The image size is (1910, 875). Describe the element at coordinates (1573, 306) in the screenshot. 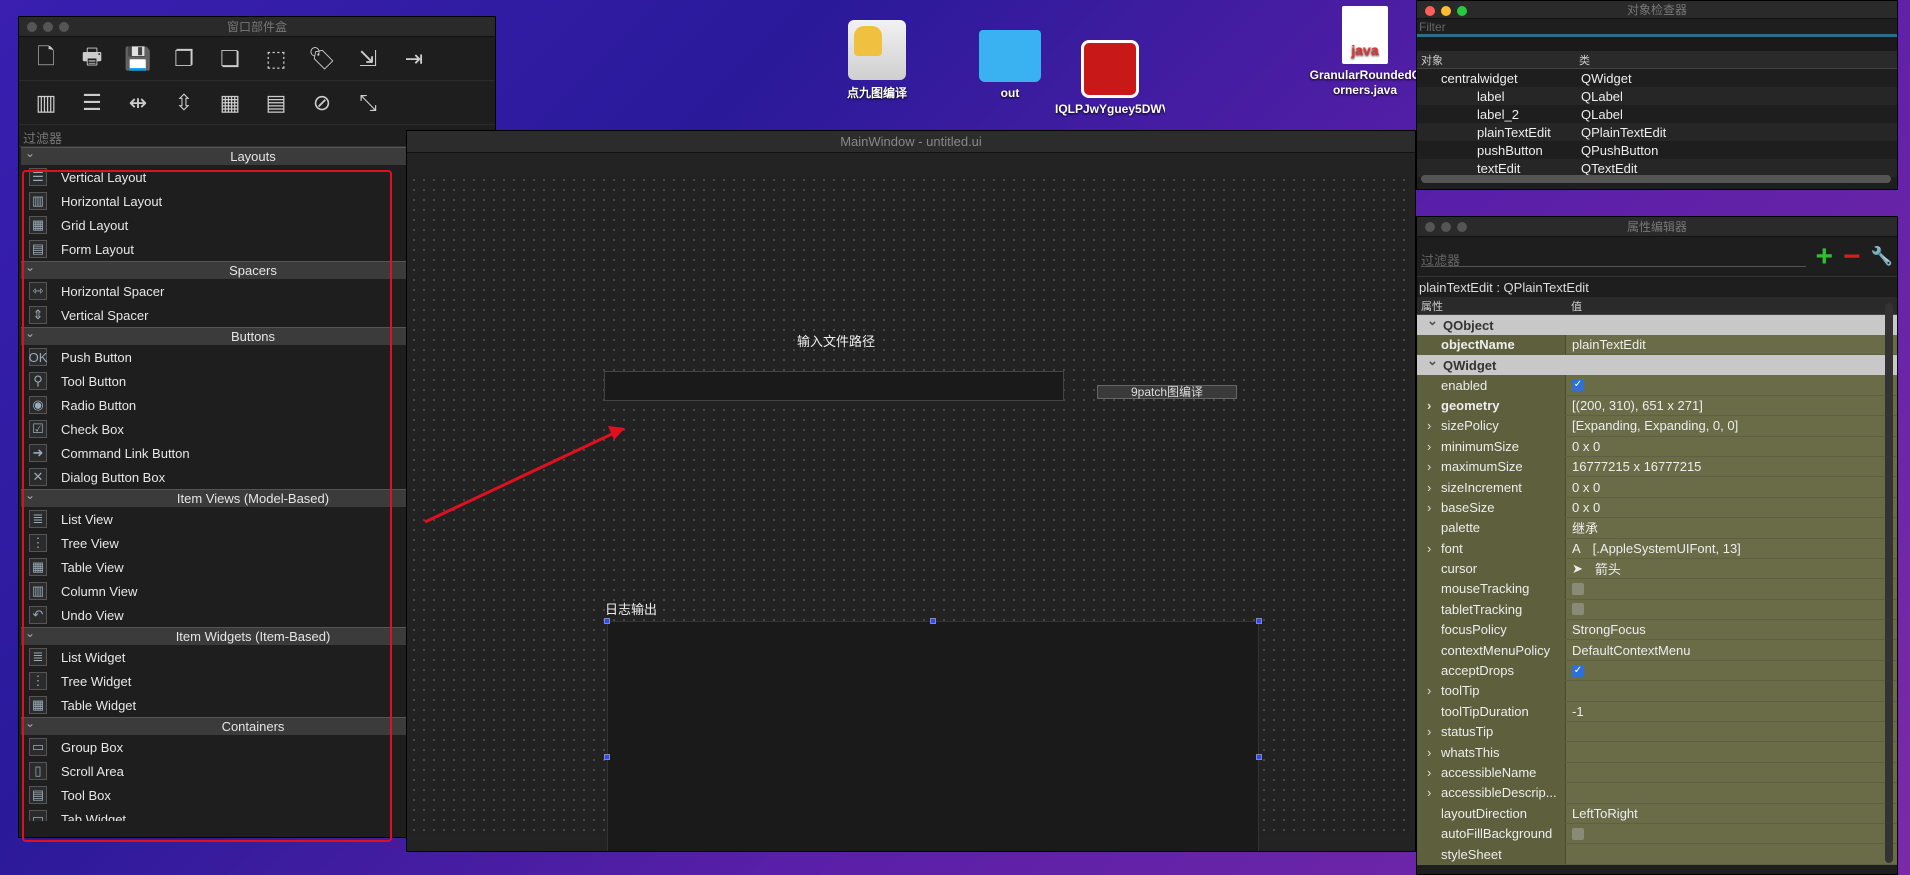

I see `col-value: 值` at that location.